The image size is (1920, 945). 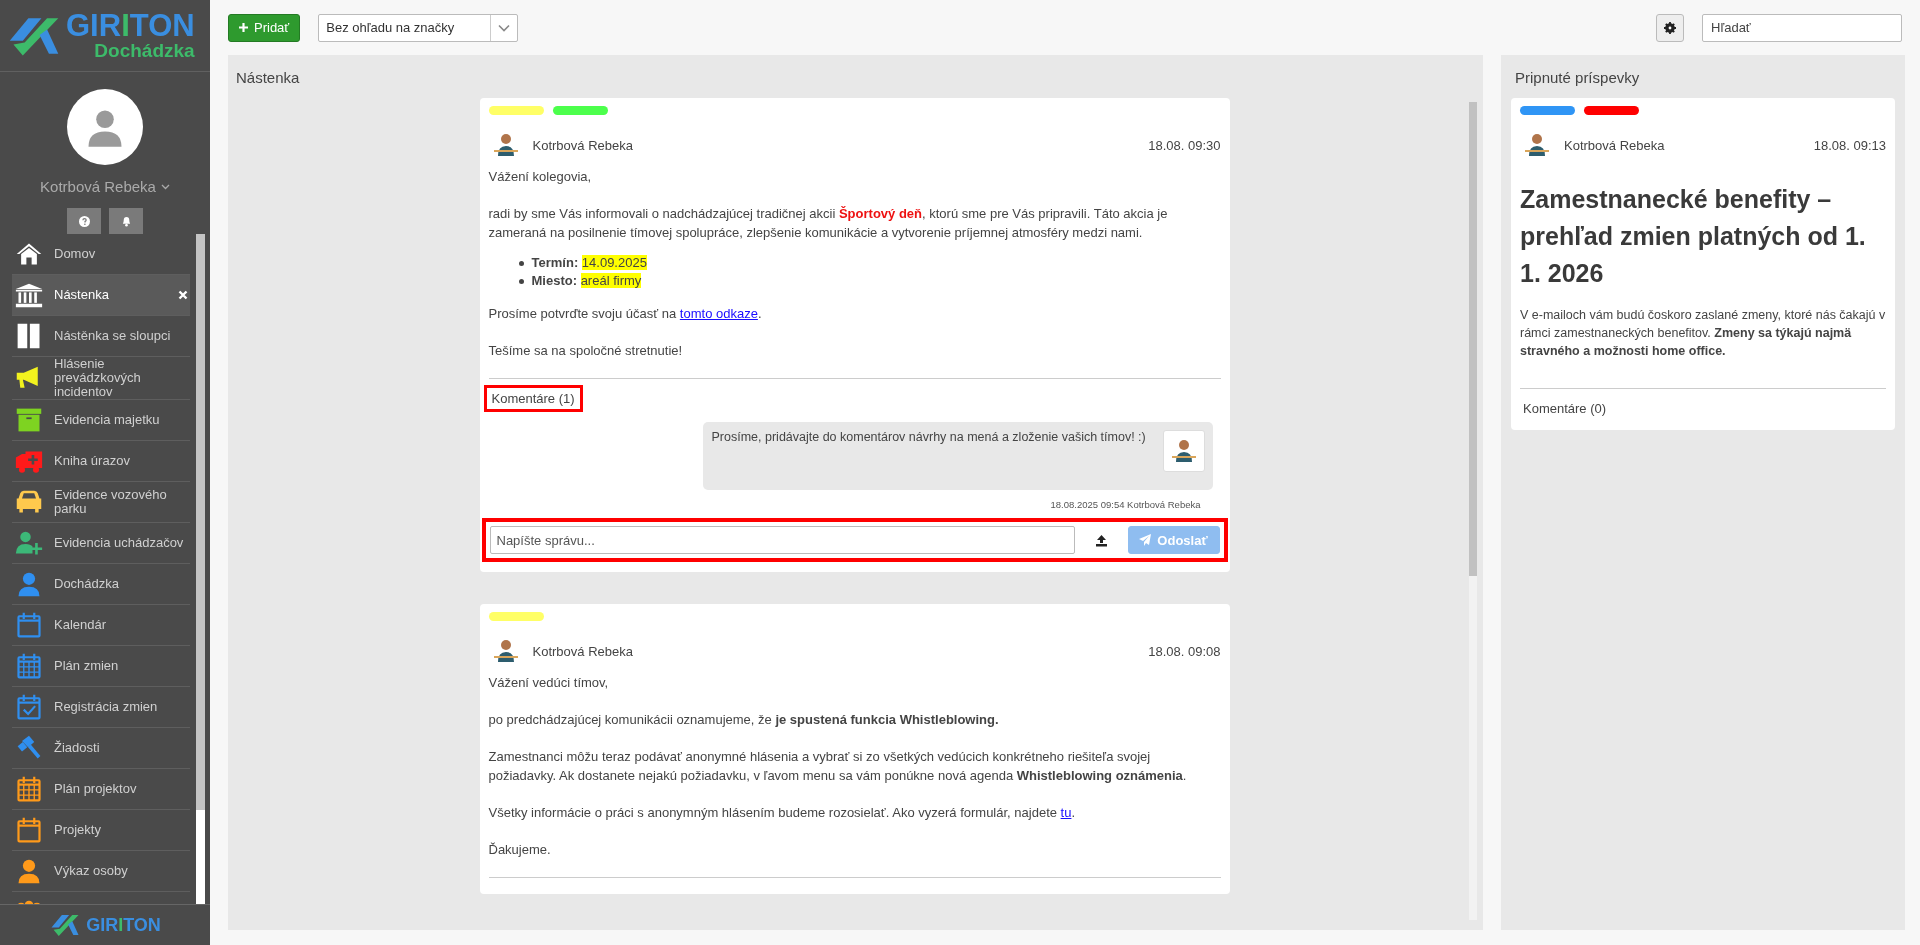 I want to click on menu-item: Plán projektov, so click(x=101, y=789).